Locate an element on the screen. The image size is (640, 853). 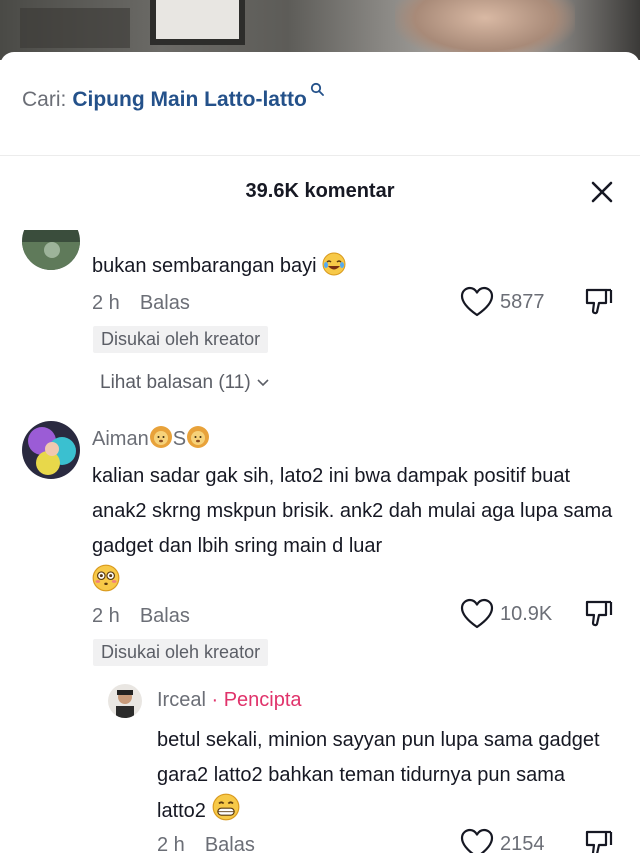
search-prefix: Cari: is located at coordinates (44, 99).